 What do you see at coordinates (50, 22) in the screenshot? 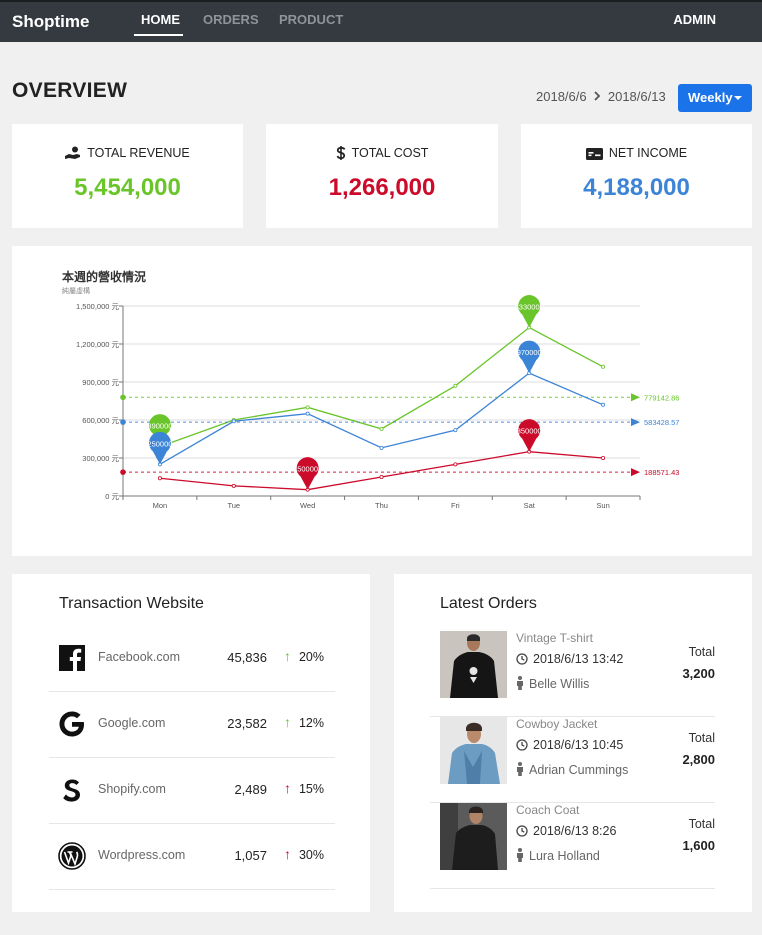
I see `brand-logo: Shoptime` at bounding box center [50, 22].